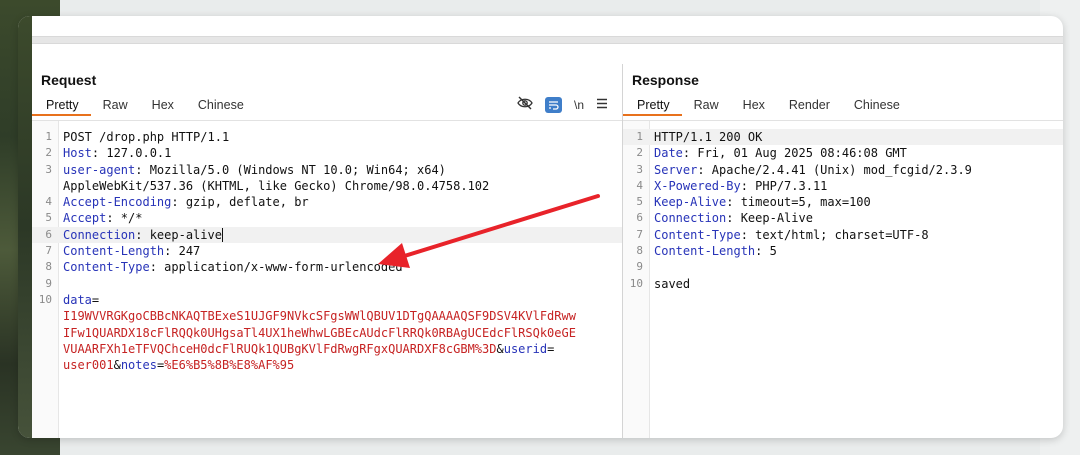 Image resolution: width=1080 pixels, height=455 pixels. Describe the element at coordinates (85, 218) in the screenshot. I see `code-token: Accept` at that location.